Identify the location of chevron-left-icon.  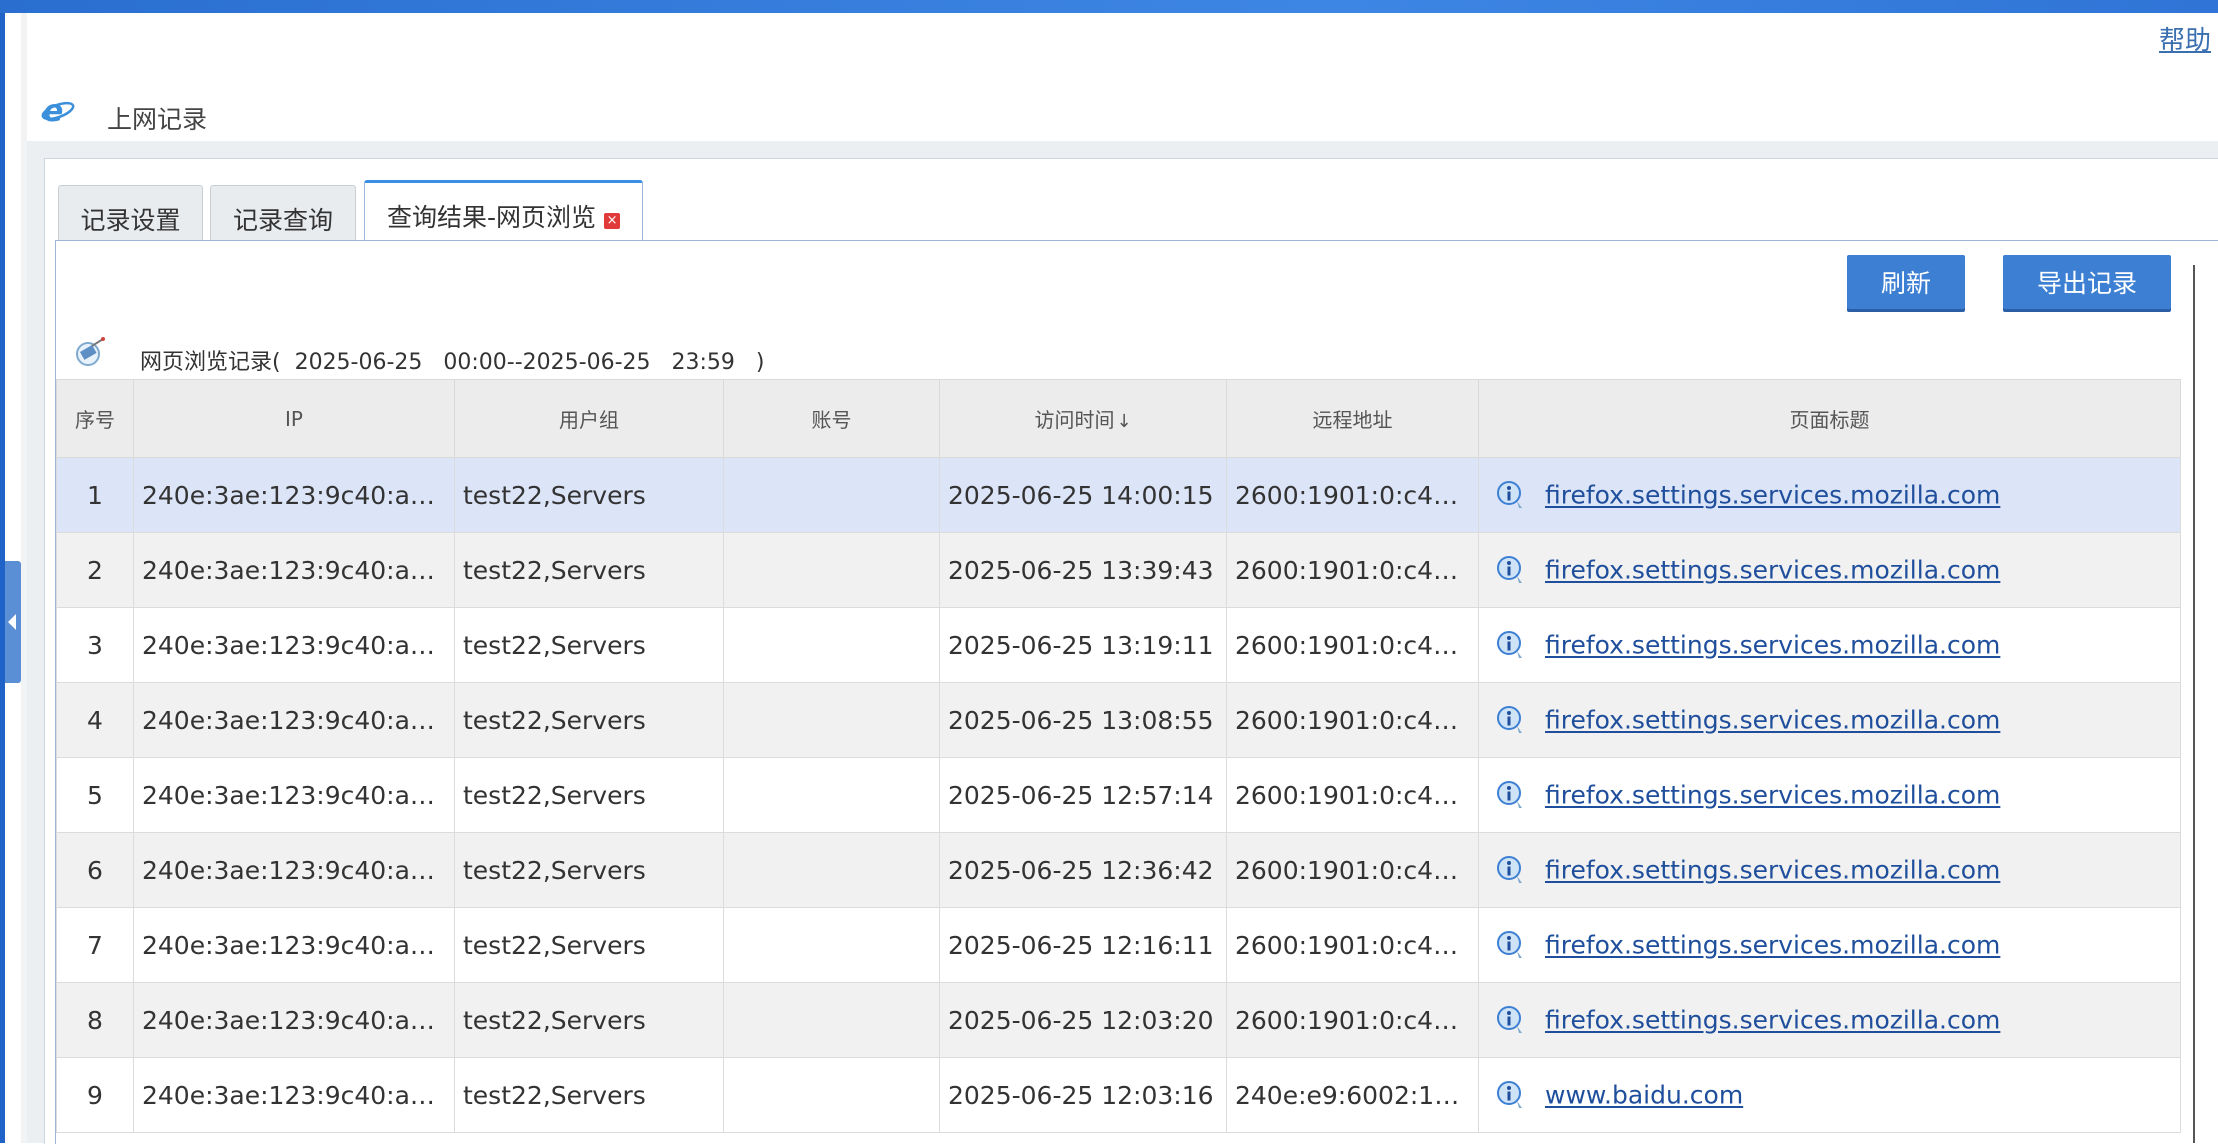
(12, 622).